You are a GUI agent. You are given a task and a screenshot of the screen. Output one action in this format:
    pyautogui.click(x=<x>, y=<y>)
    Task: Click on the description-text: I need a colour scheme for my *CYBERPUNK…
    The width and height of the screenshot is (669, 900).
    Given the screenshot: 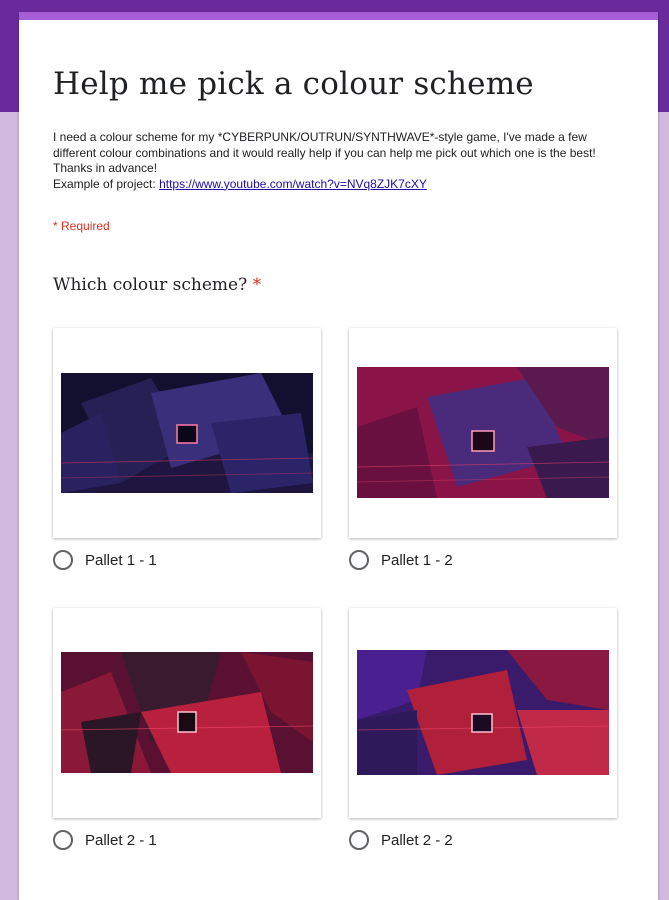 What is the action you would take?
    pyautogui.click(x=324, y=152)
    